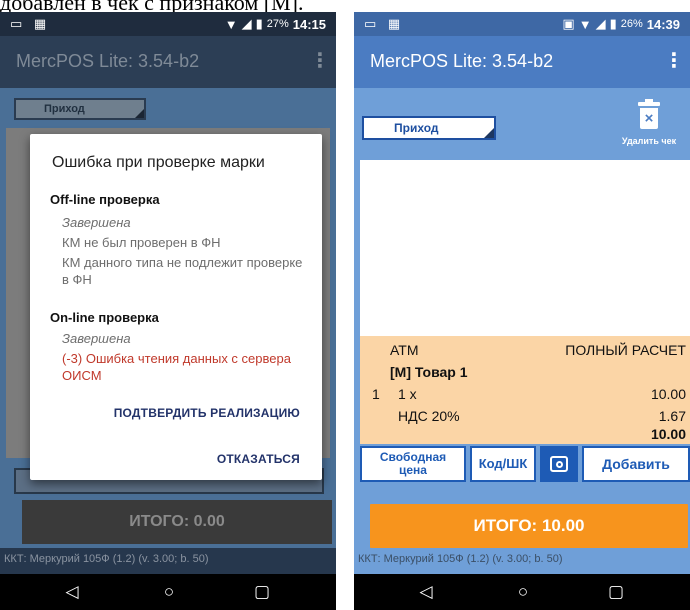  I want to click on caption-text: добавлен в чек с признаком [М]., so click(345, 6).